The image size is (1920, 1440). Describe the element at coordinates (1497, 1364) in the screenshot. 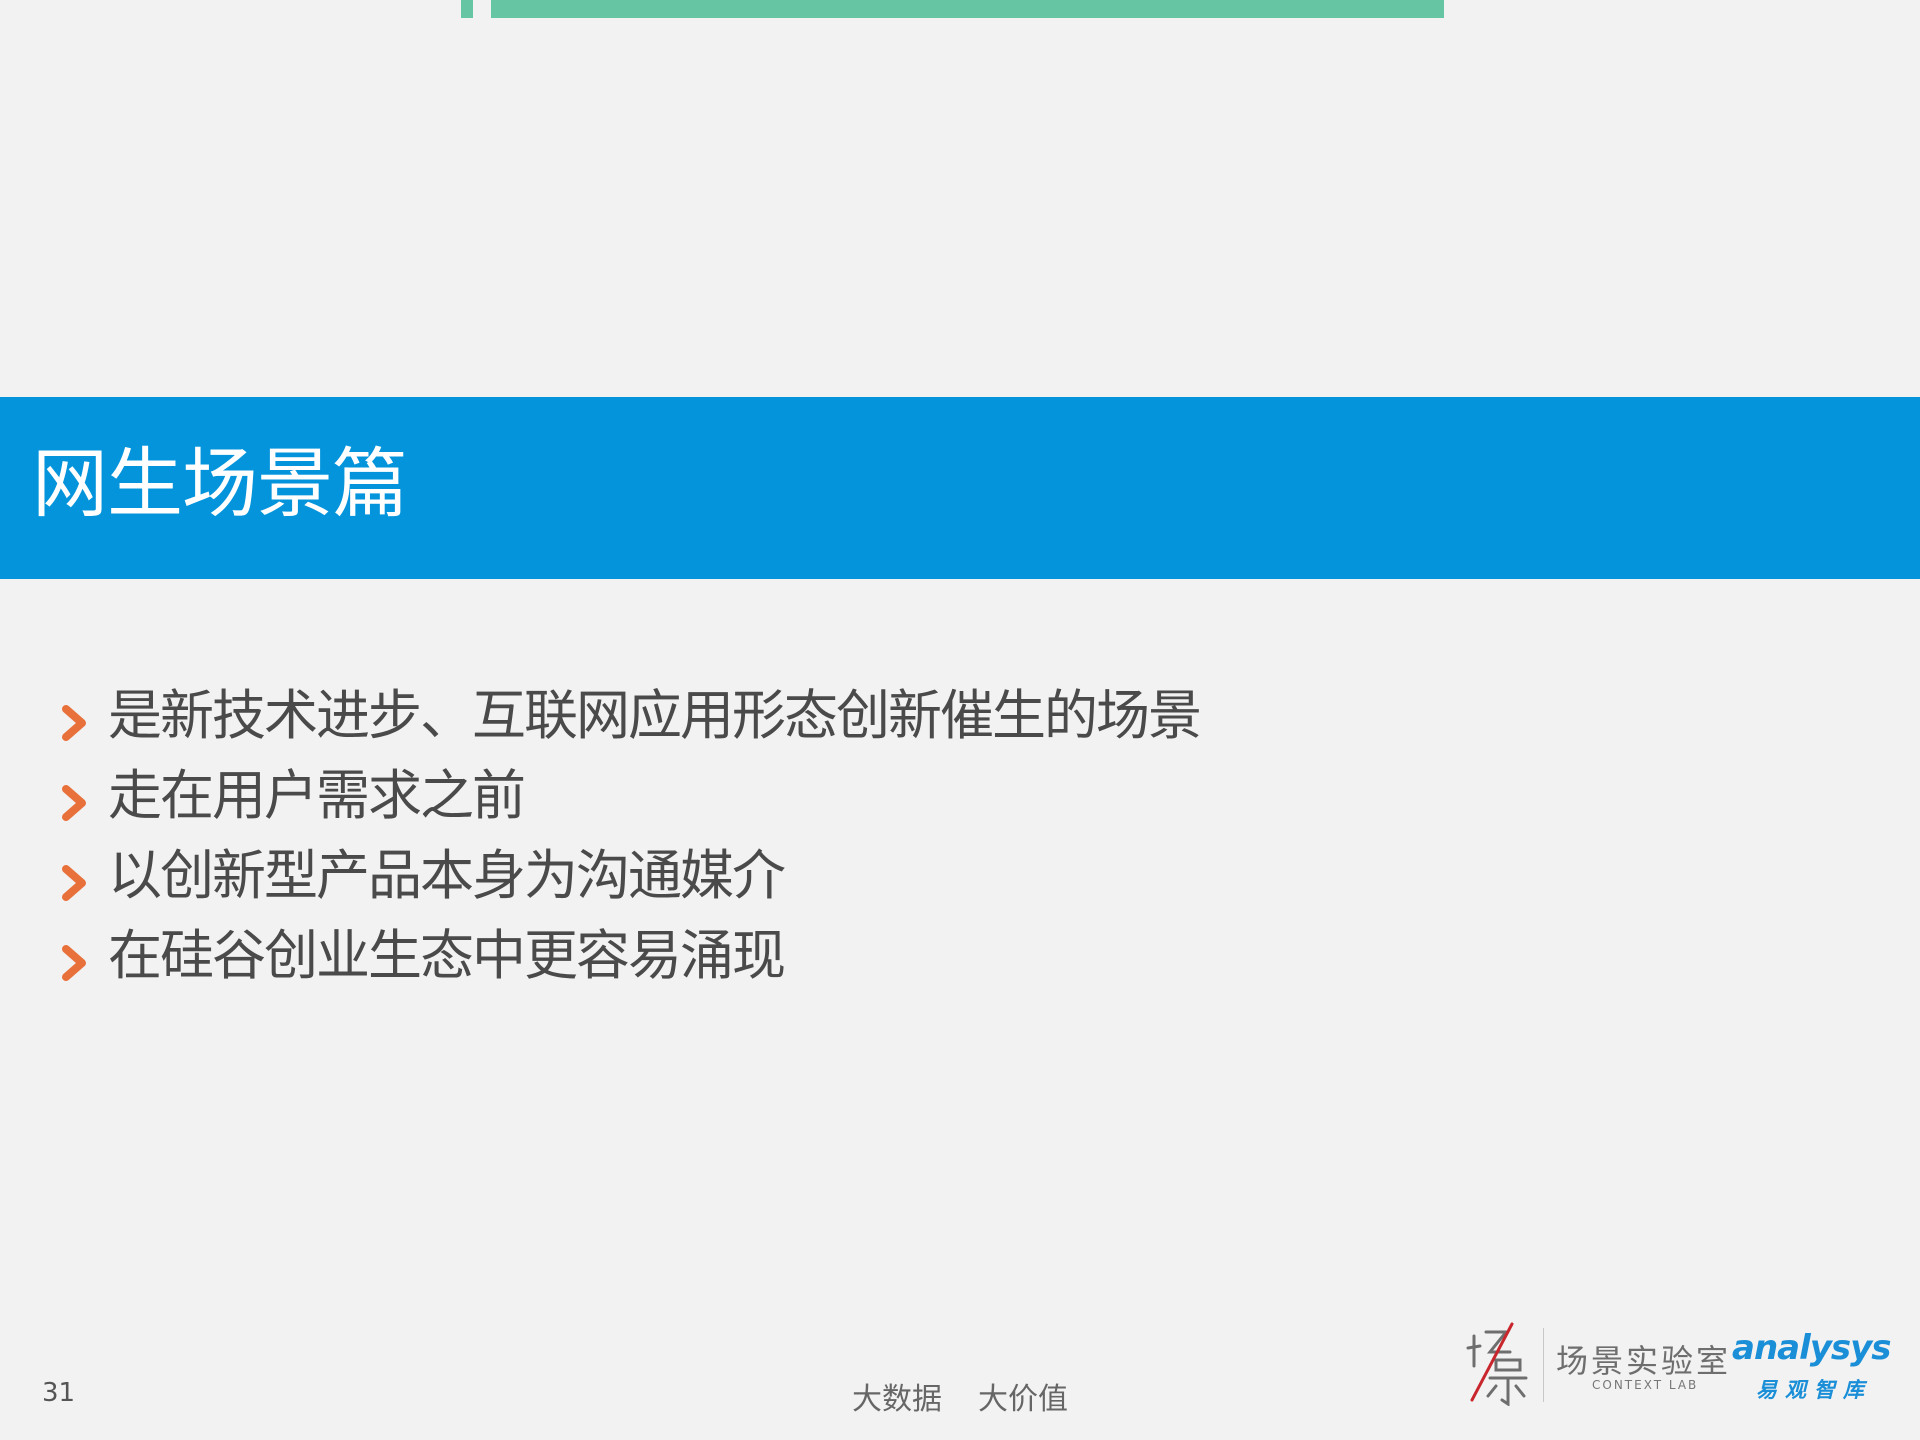

I see `context-lab-logo-icon` at that location.